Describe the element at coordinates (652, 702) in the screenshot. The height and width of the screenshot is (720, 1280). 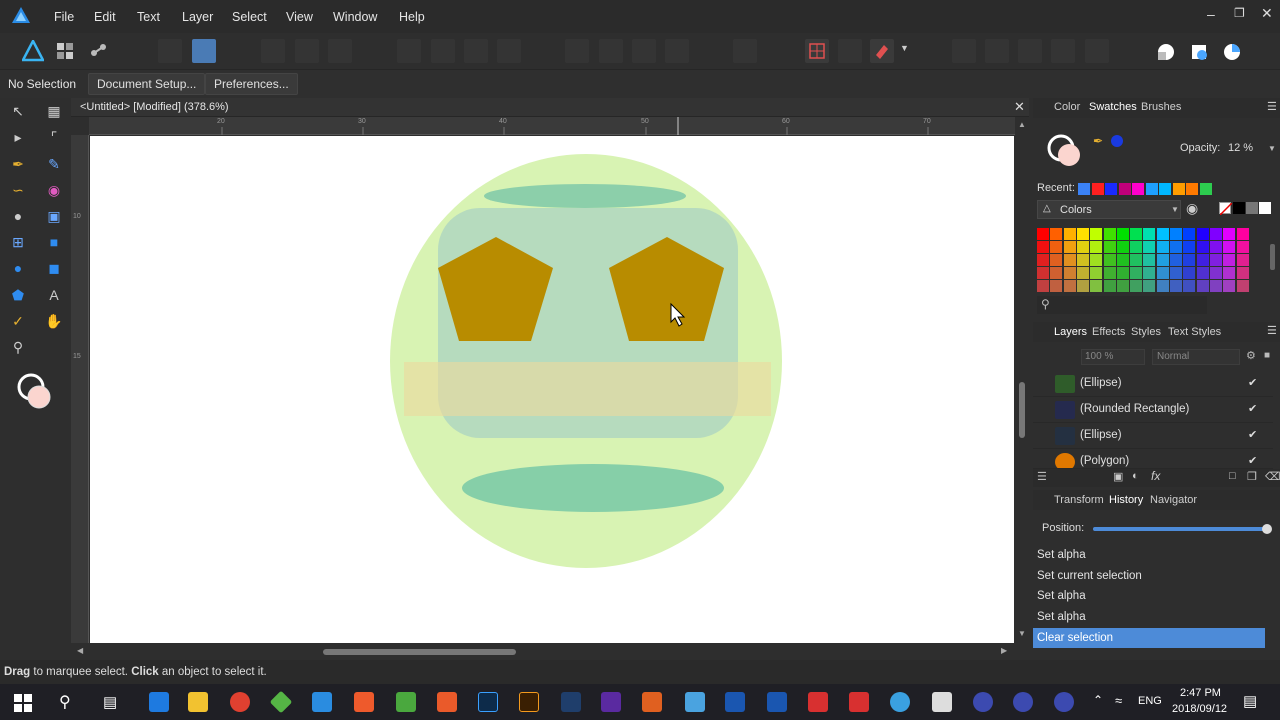
I see `app-orange-icon` at that location.